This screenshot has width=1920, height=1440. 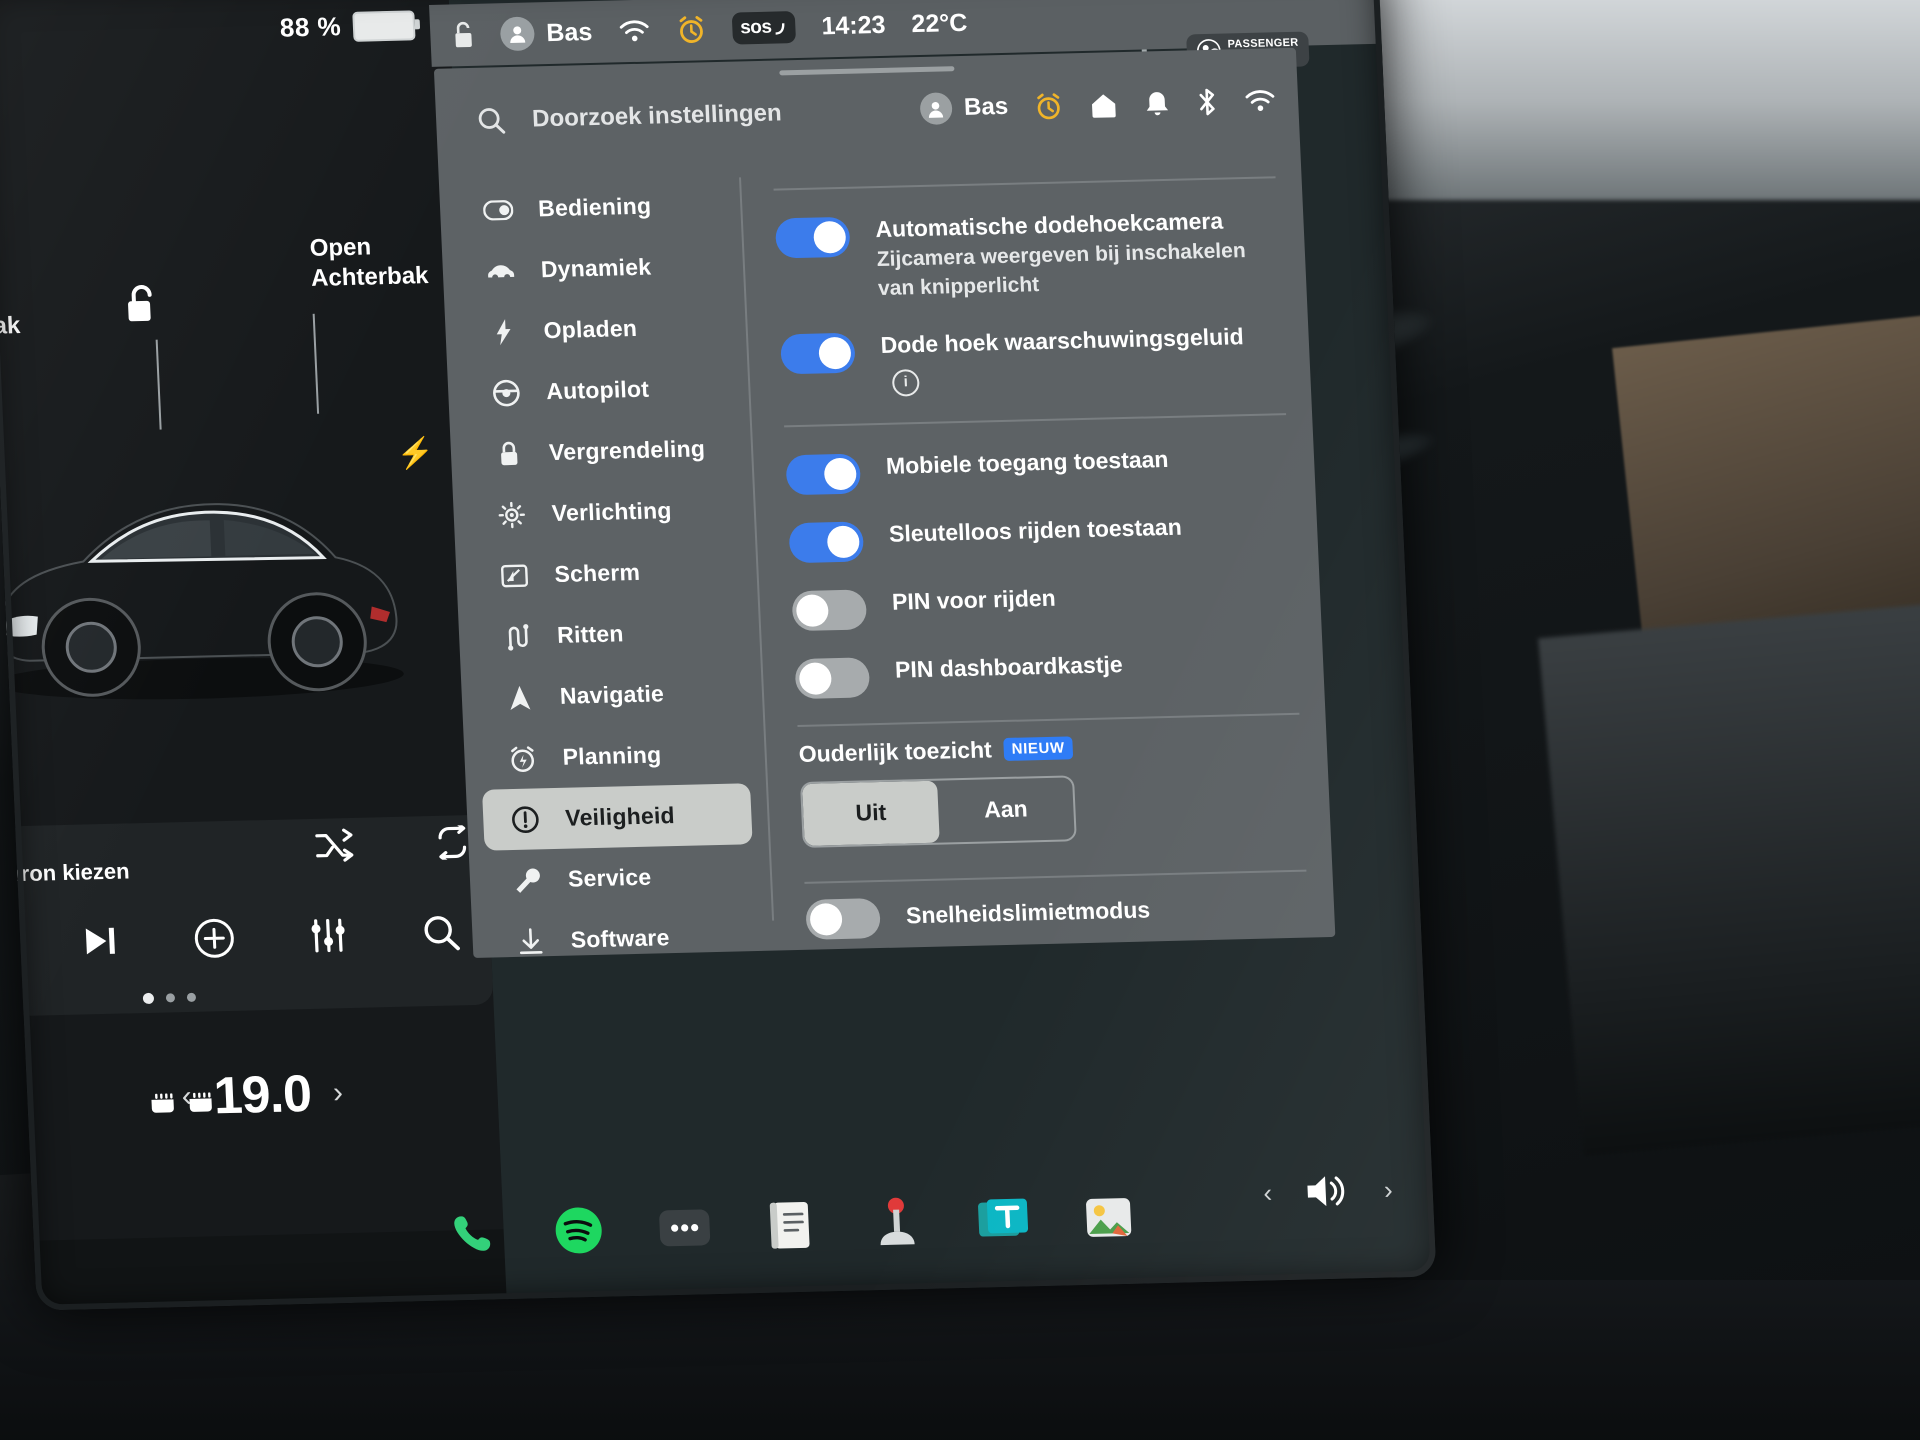 What do you see at coordinates (1048, 719) in the screenshot?
I see `divider` at bounding box center [1048, 719].